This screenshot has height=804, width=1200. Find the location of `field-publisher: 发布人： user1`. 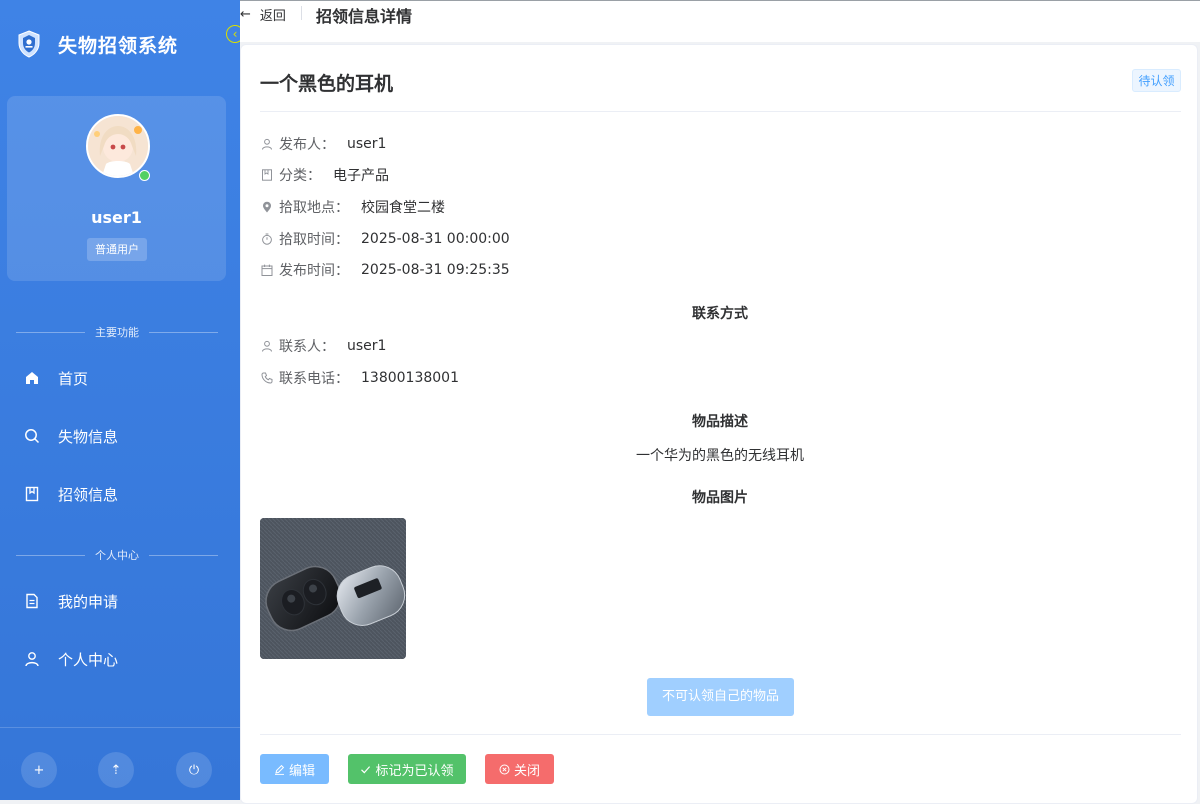

field-publisher: 发布人： user1 is located at coordinates (323, 144).